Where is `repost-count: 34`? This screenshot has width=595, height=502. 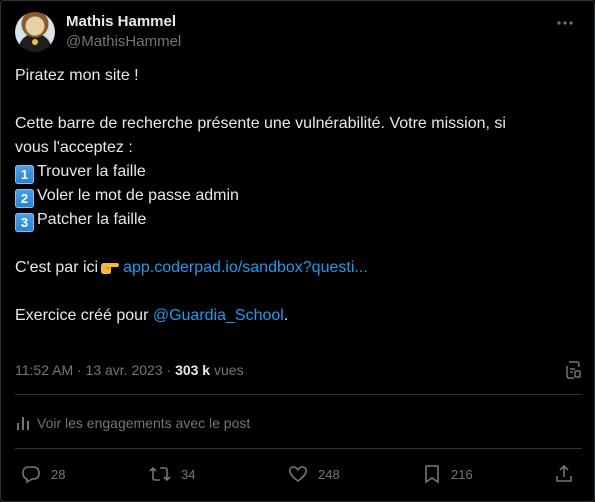 repost-count: 34 is located at coordinates (188, 474).